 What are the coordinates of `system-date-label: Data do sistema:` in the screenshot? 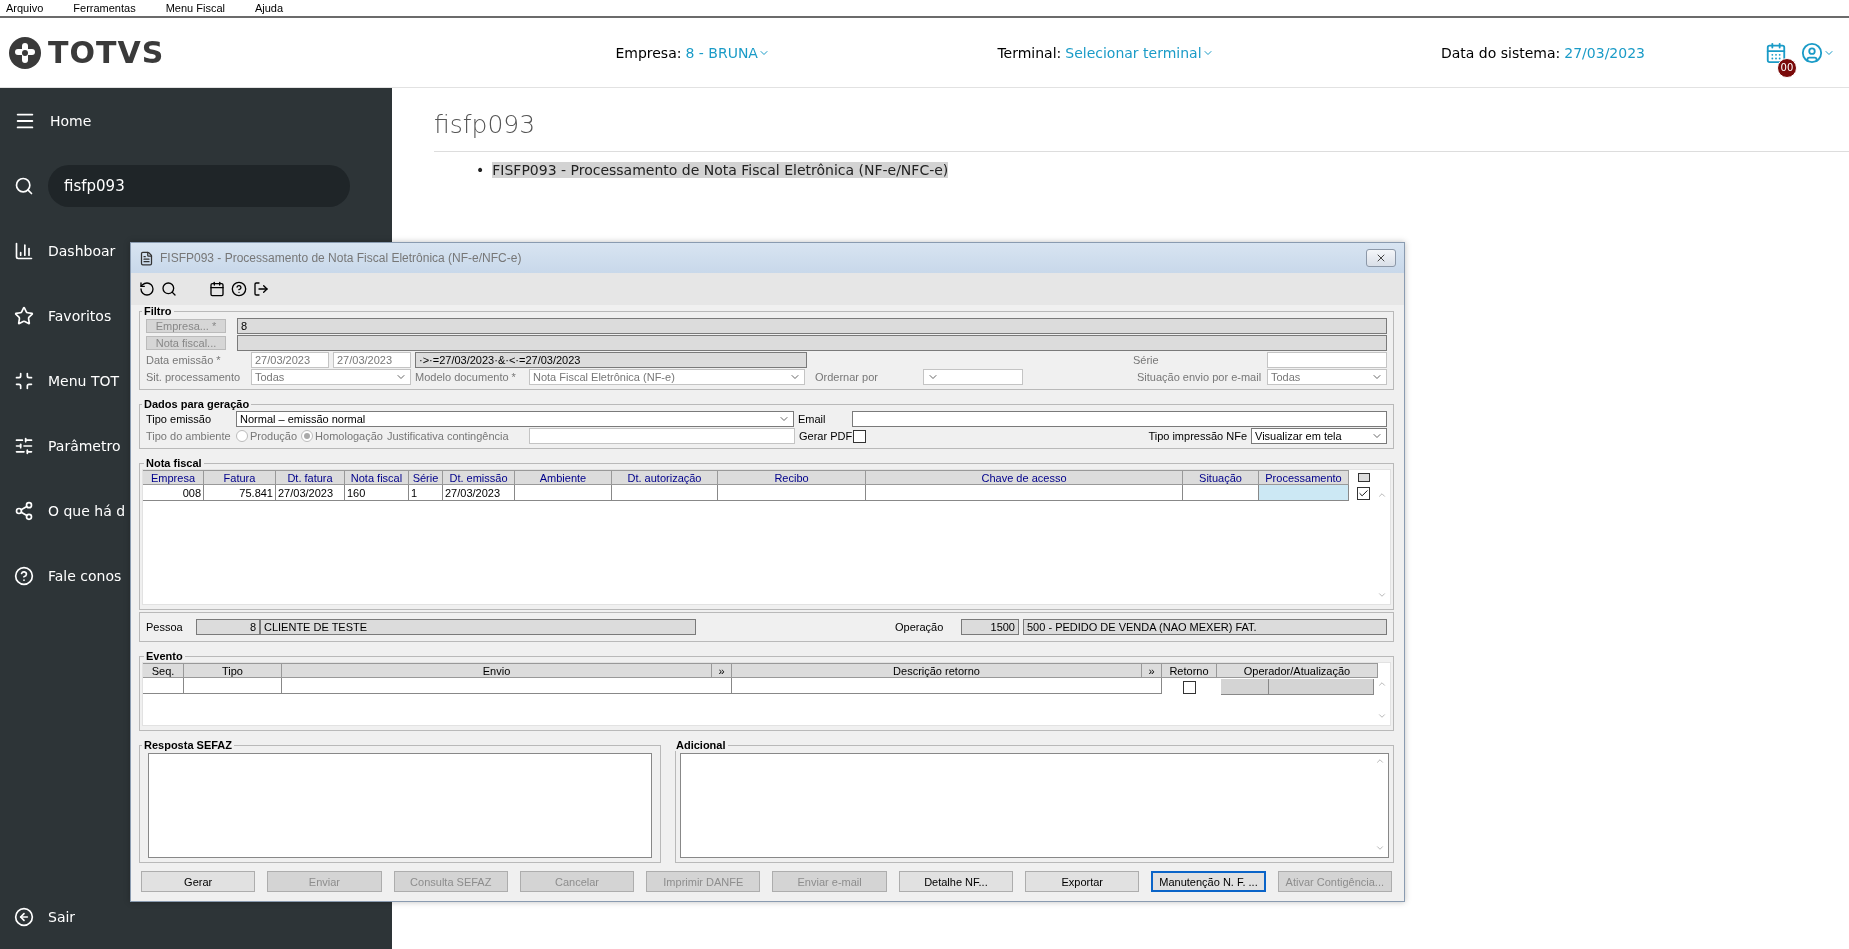 It's located at (1501, 52).